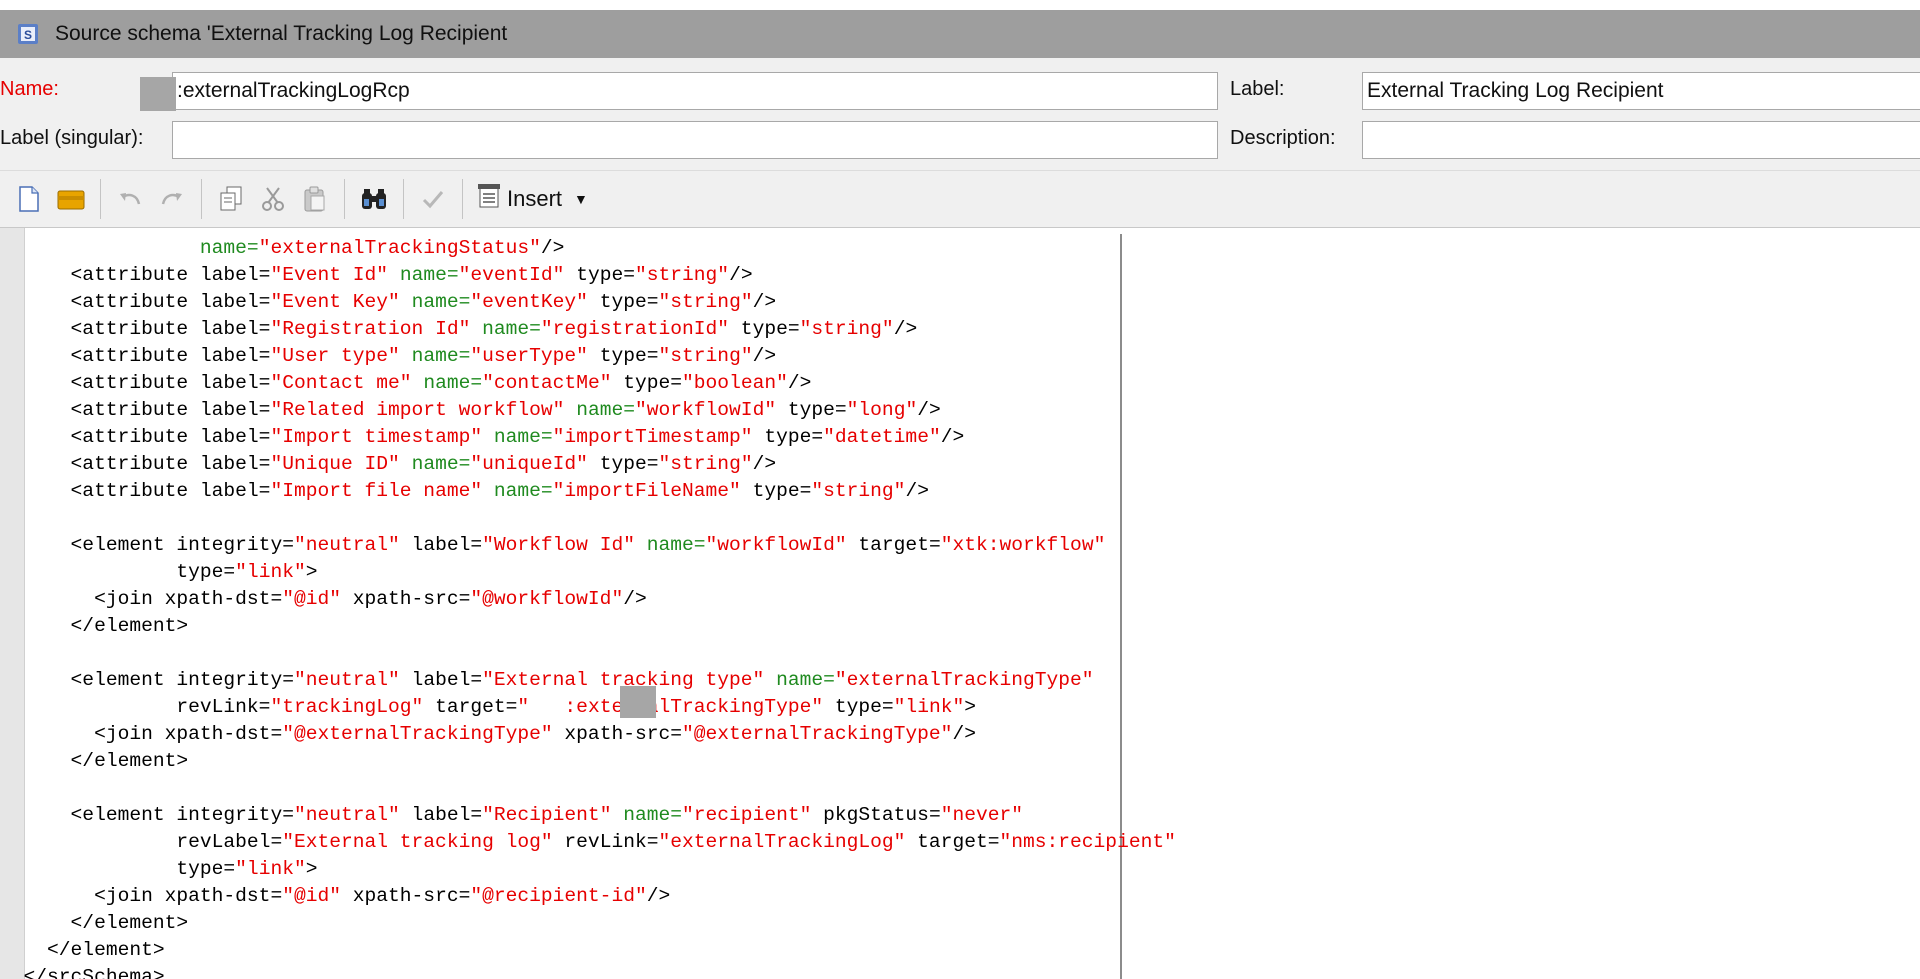  What do you see at coordinates (335, 464) in the screenshot?
I see `code-token: "Unique ID"` at bounding box center [335, 464].